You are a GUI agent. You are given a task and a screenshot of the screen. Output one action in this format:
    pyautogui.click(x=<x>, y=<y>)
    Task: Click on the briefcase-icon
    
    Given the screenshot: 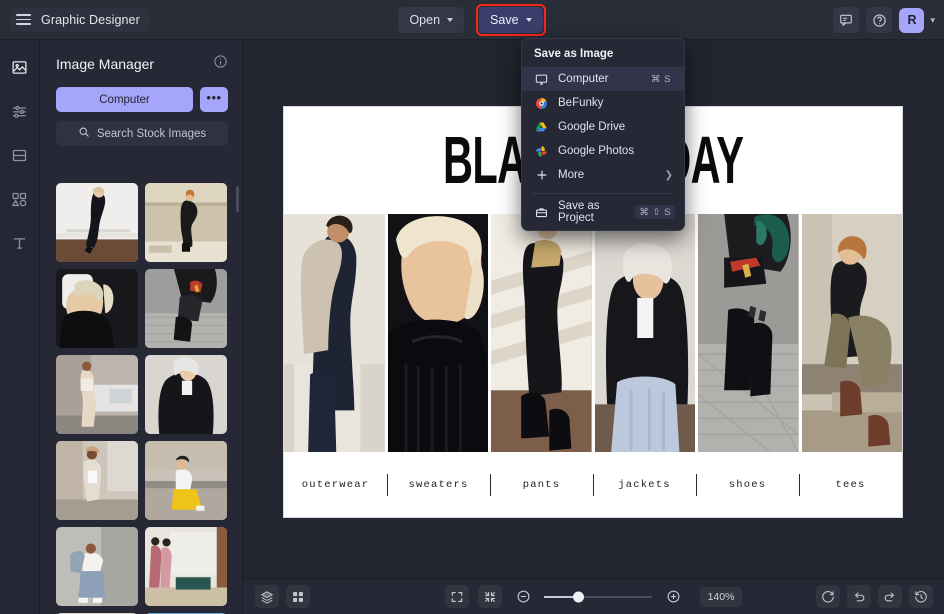 What is the action you would take?
    pyautogui.click(x=541, y=212)
    